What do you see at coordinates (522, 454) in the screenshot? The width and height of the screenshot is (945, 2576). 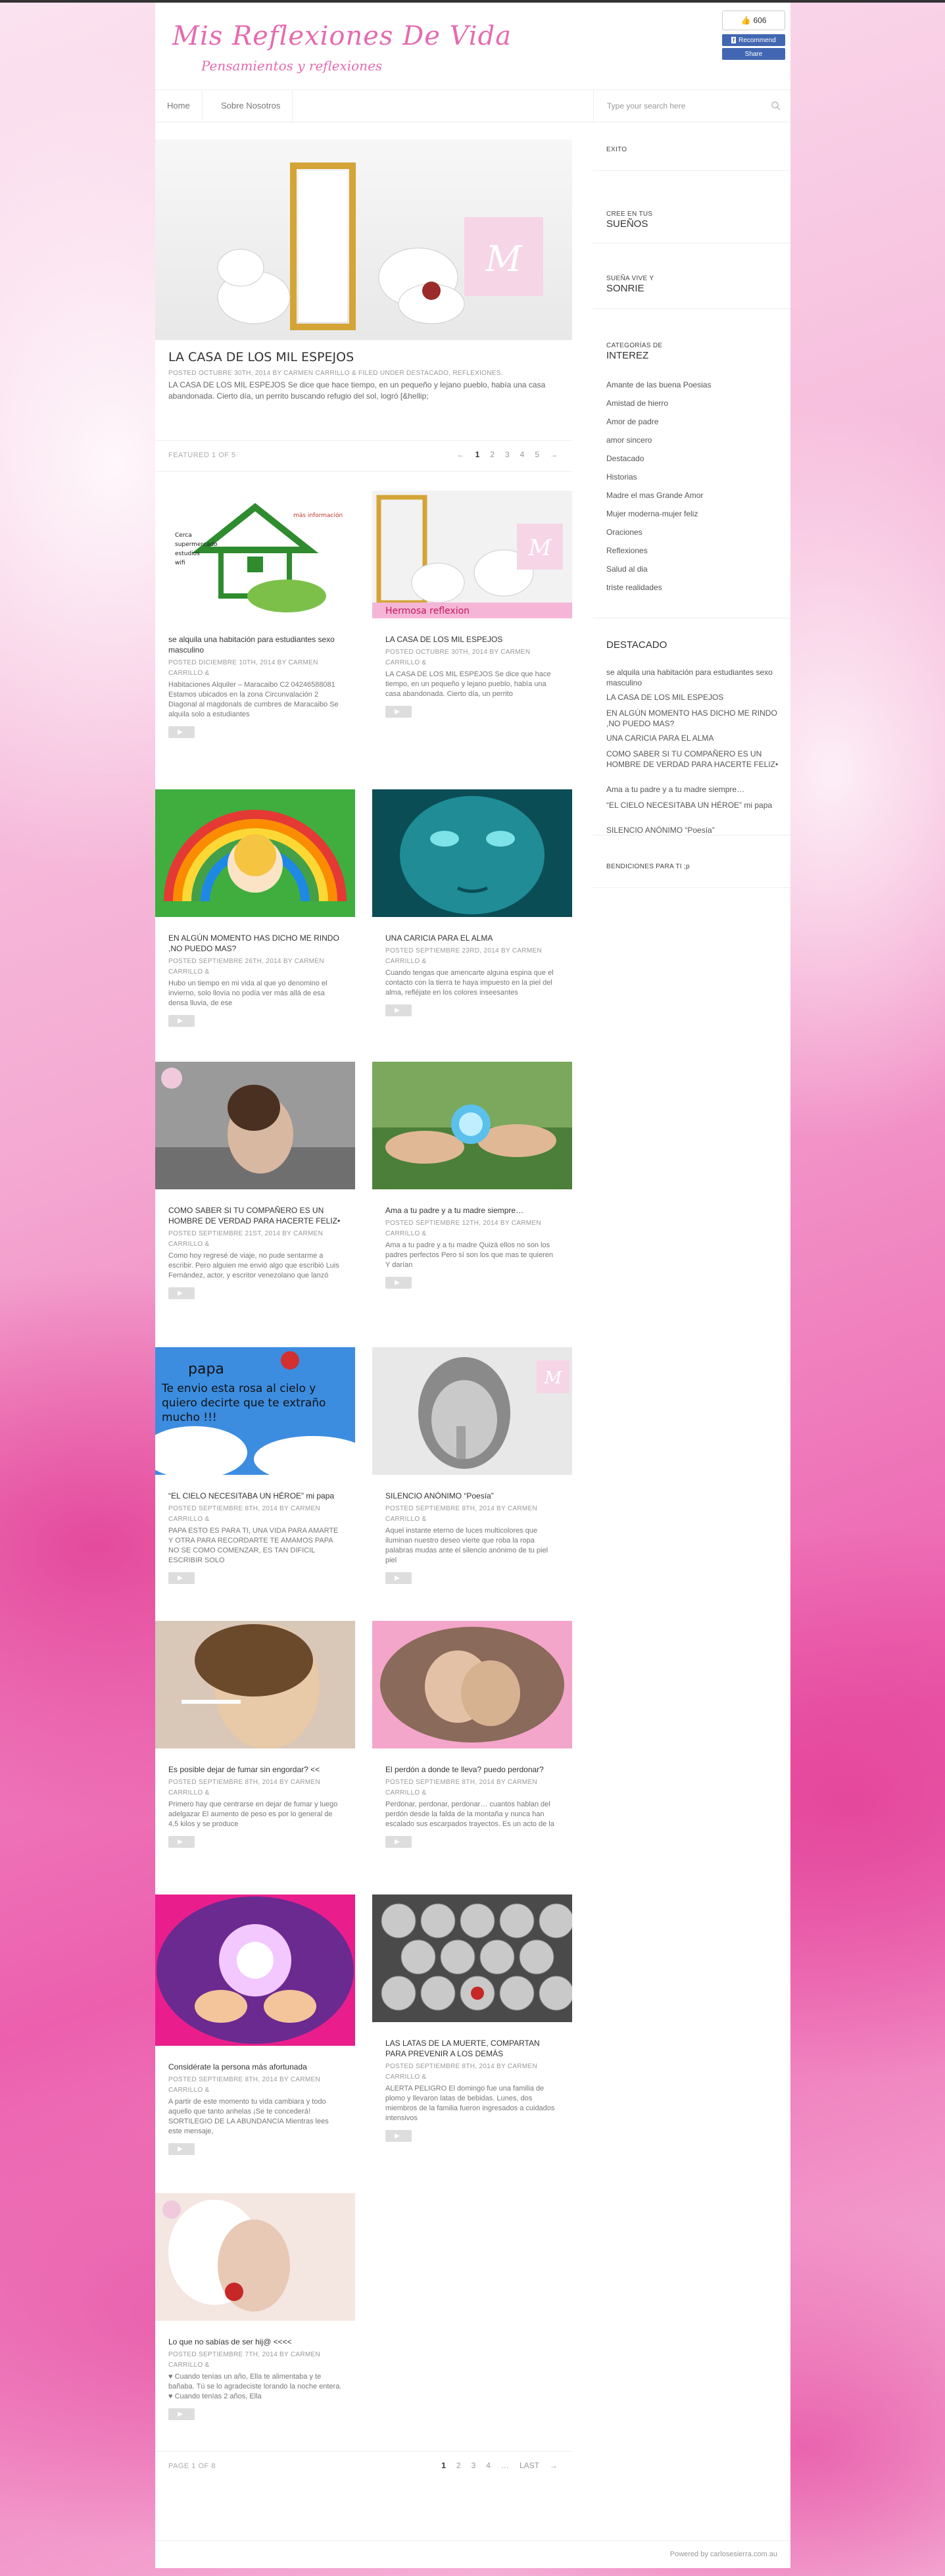 I see `featured-page-4: 4` at bounding box center [522, 454].